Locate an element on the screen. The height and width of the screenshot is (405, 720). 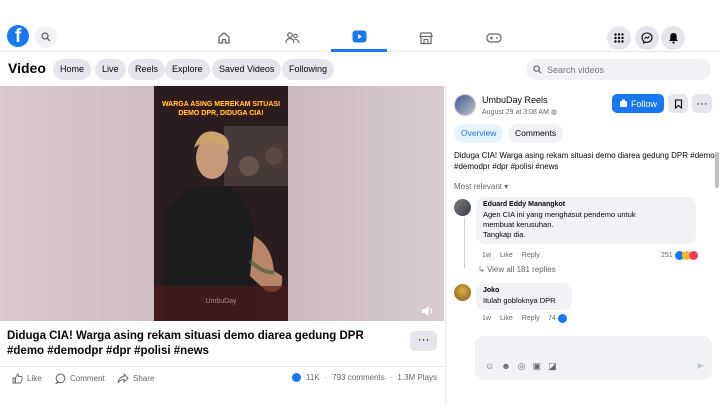
share-label: Share is located at coordinates (144, 378).